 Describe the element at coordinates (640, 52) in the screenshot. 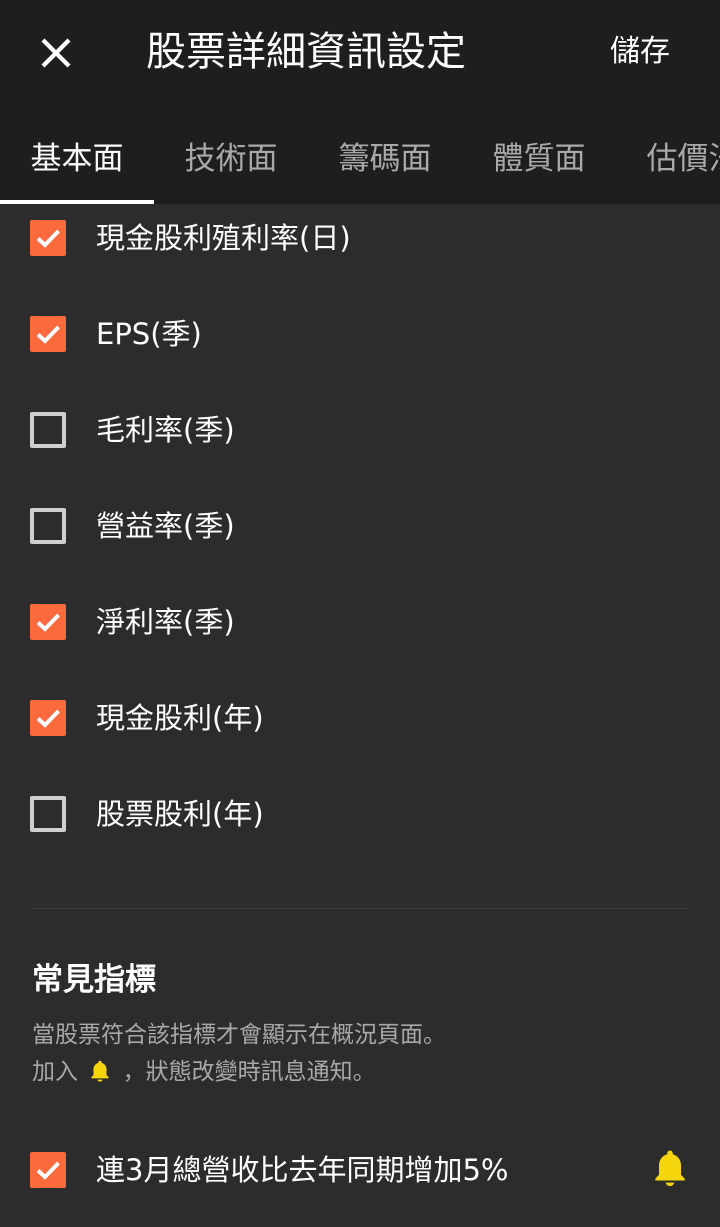

I see `save-button: 儲存` at that location.